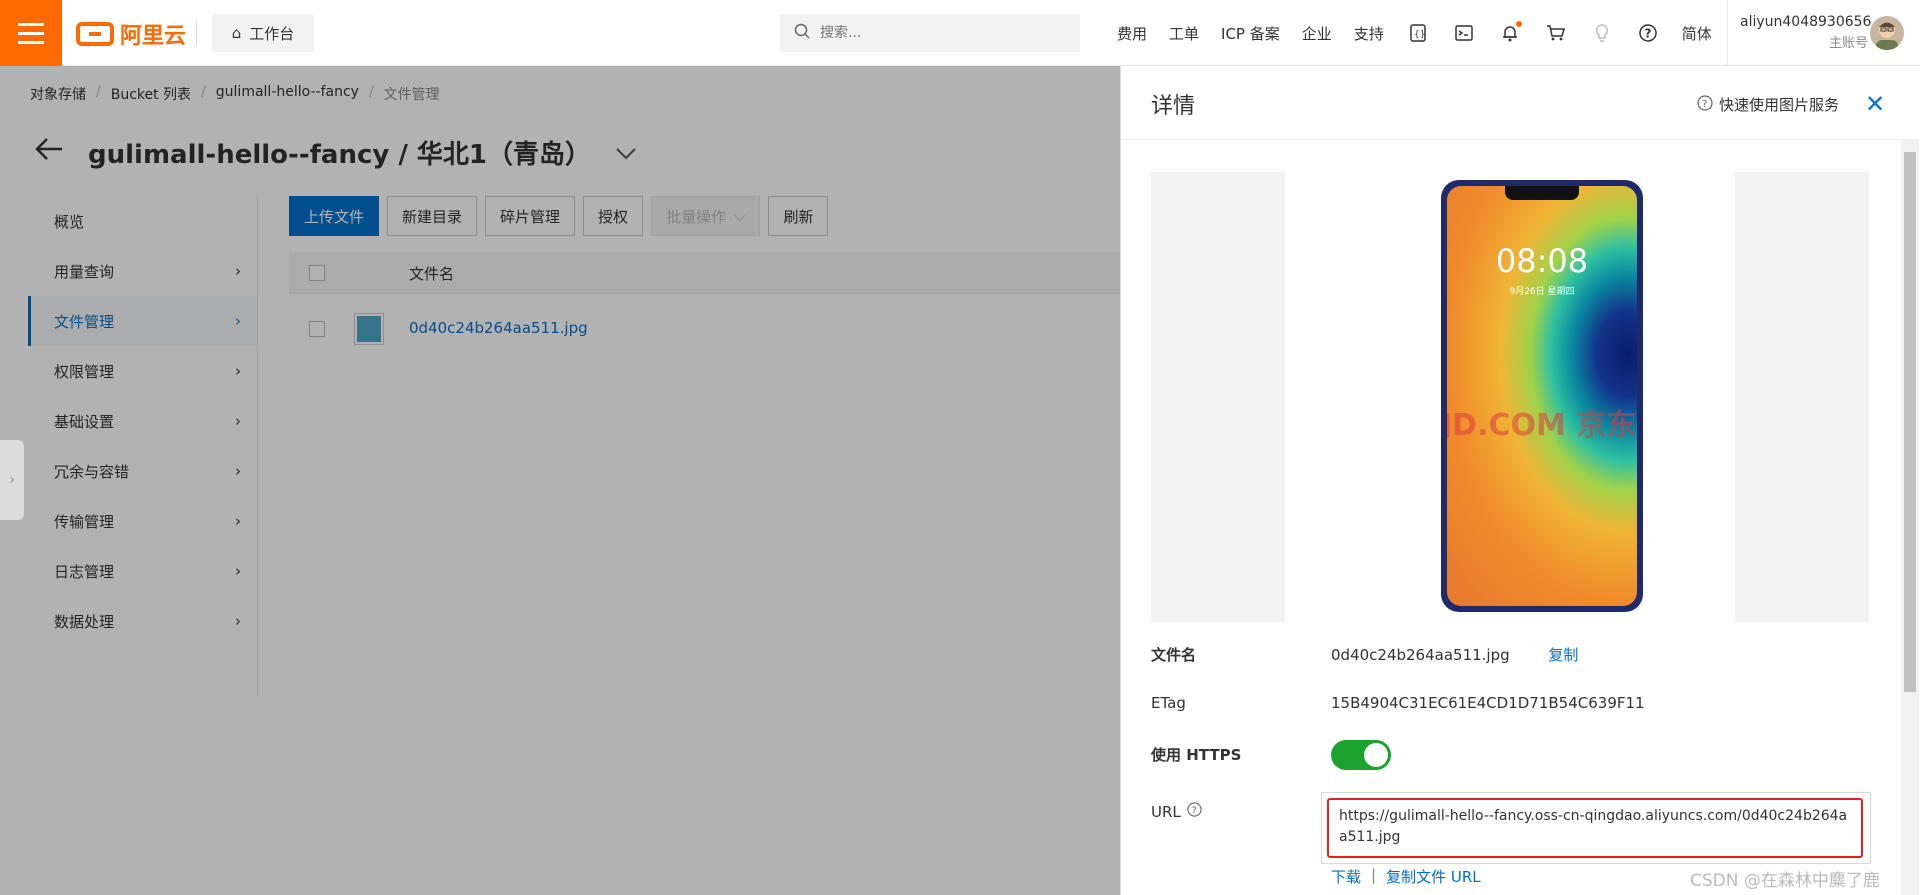  Describe the element at coordinates (1802, 397) in the screenshot. I see `preview-pad-right` at that location.